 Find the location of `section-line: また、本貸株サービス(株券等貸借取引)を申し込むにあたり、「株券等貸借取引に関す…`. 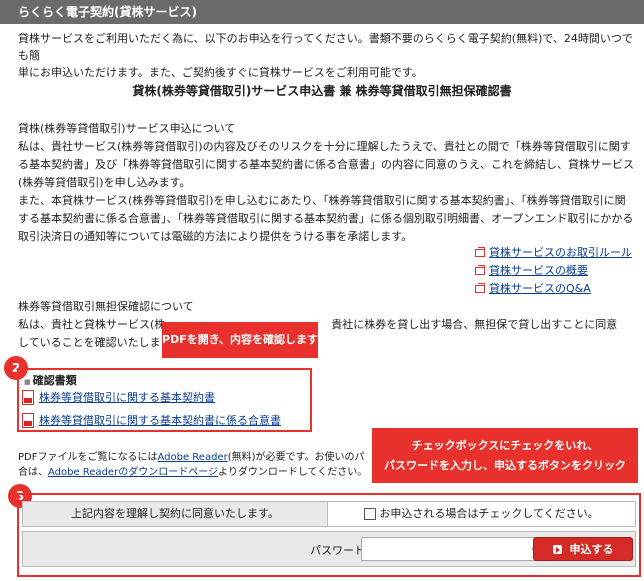

section-line: また、本貸株サービス(株券等貸借取引)を申し込むにあたり、「株券等貸借取引に関す… is located at coordinates (322, 200).